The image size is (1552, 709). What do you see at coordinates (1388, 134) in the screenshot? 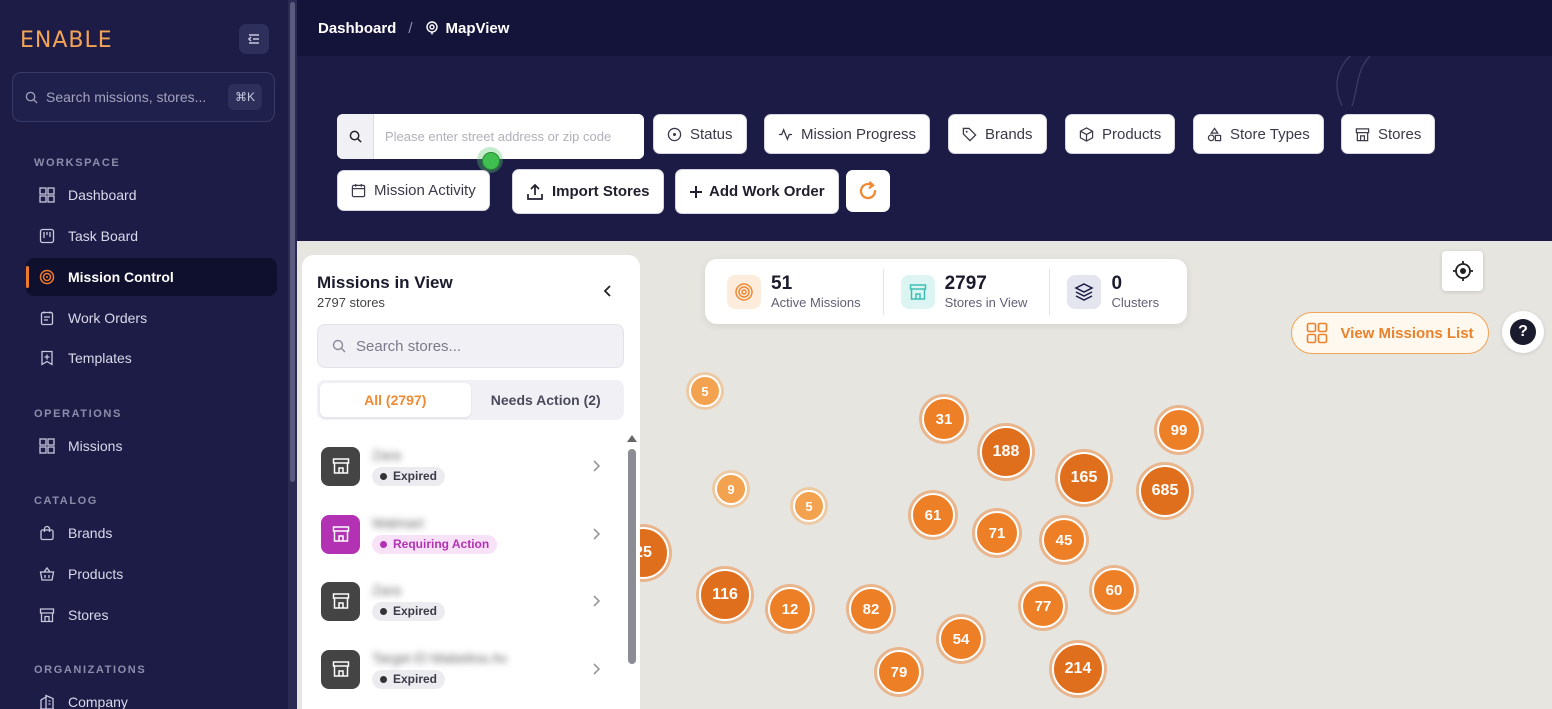
I see `stores-filter: Stores` at bounding box center [1388, 134].